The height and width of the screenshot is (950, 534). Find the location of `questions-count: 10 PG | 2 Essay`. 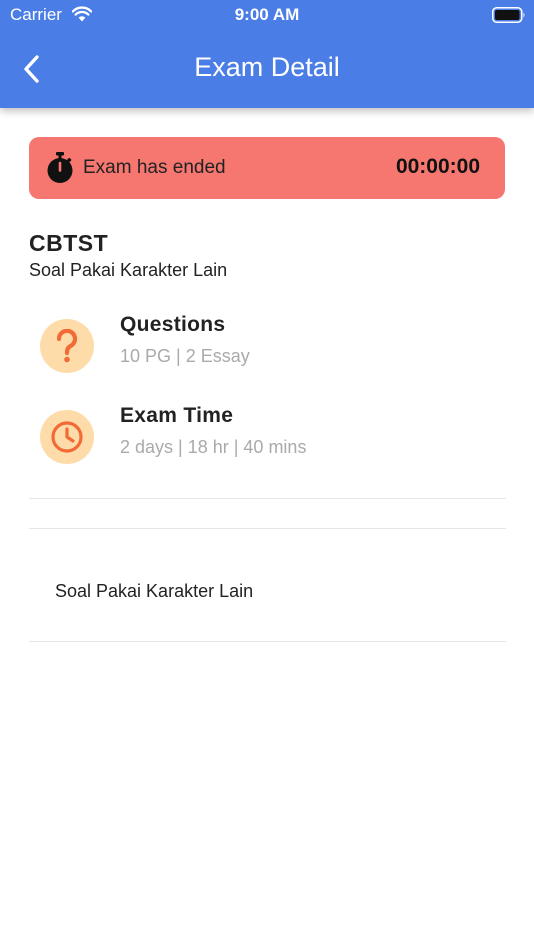

questions-count: 10 PG | 2 Essay is located at coordinates (185, 356).